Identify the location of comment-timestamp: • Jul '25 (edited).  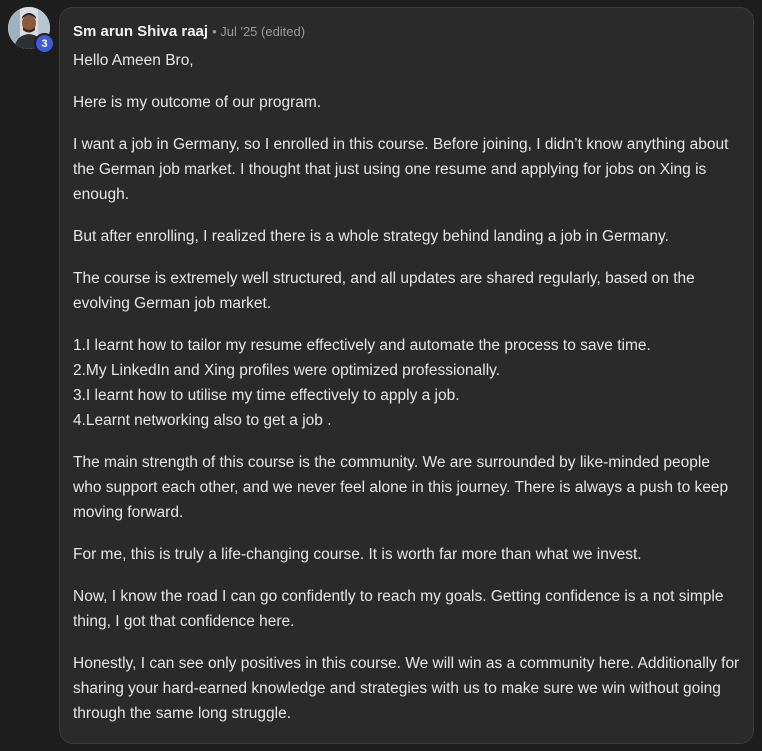
(259, 31).